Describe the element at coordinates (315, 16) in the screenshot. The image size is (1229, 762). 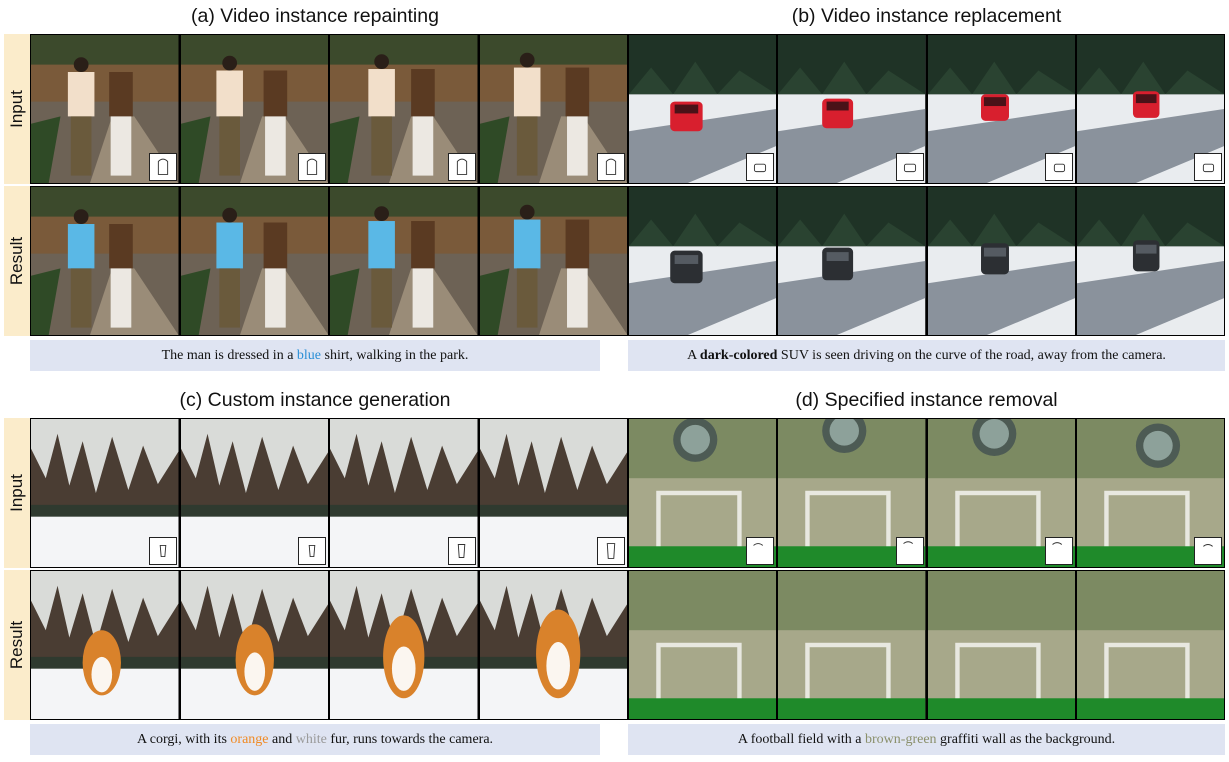
I see `panel-title: (a) Video instance repainting` at that location.